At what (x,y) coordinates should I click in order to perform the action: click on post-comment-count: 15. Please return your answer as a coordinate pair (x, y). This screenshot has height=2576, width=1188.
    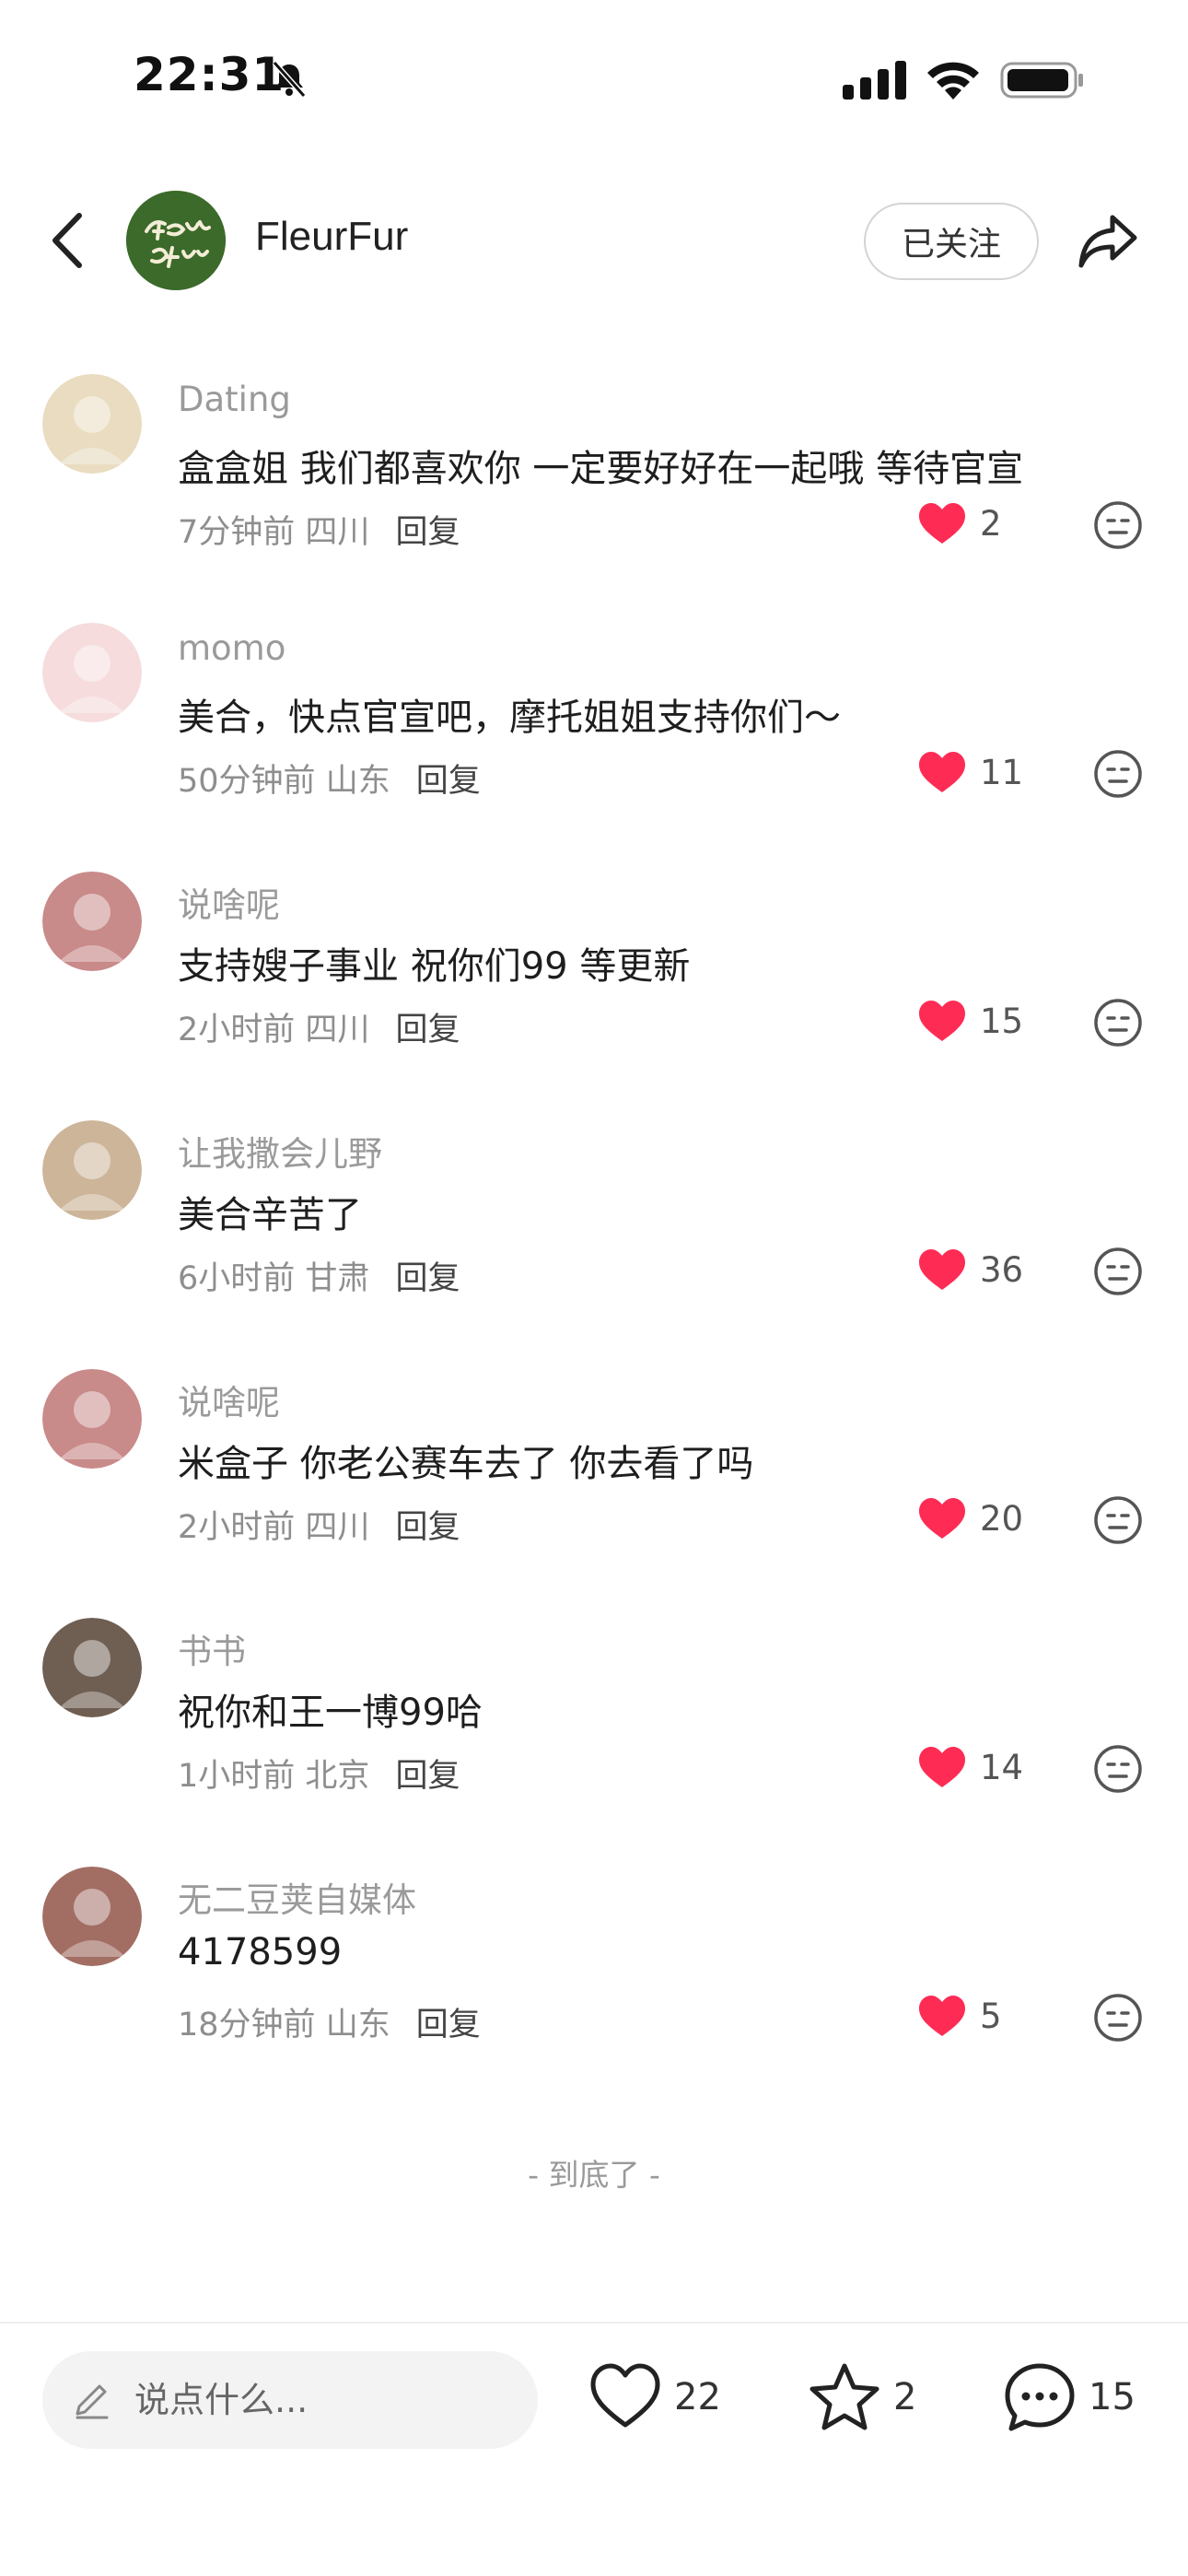
    Looking at the image, I should click on (1112, 2397).